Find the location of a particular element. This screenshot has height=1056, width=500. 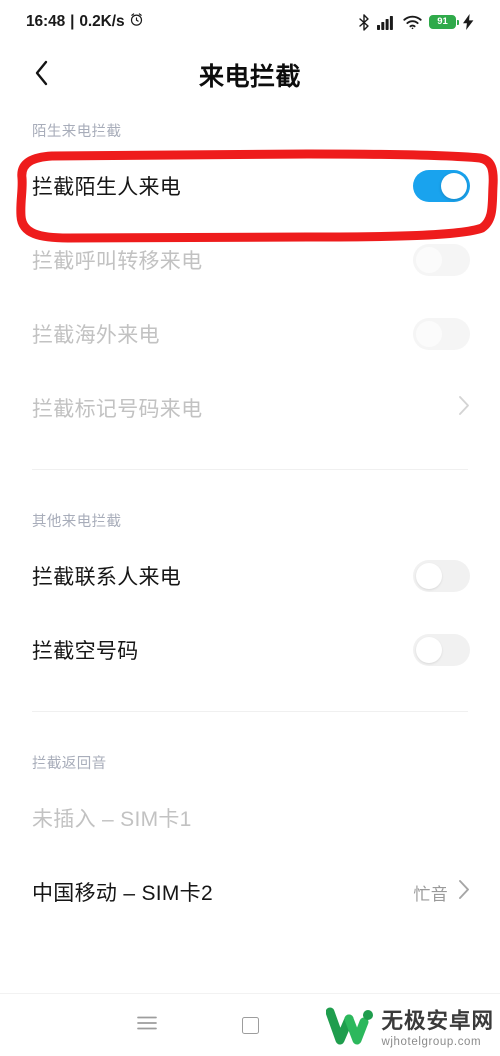

watermark-site-name: 无极安卓网 is located at coordinates (437, 1021).